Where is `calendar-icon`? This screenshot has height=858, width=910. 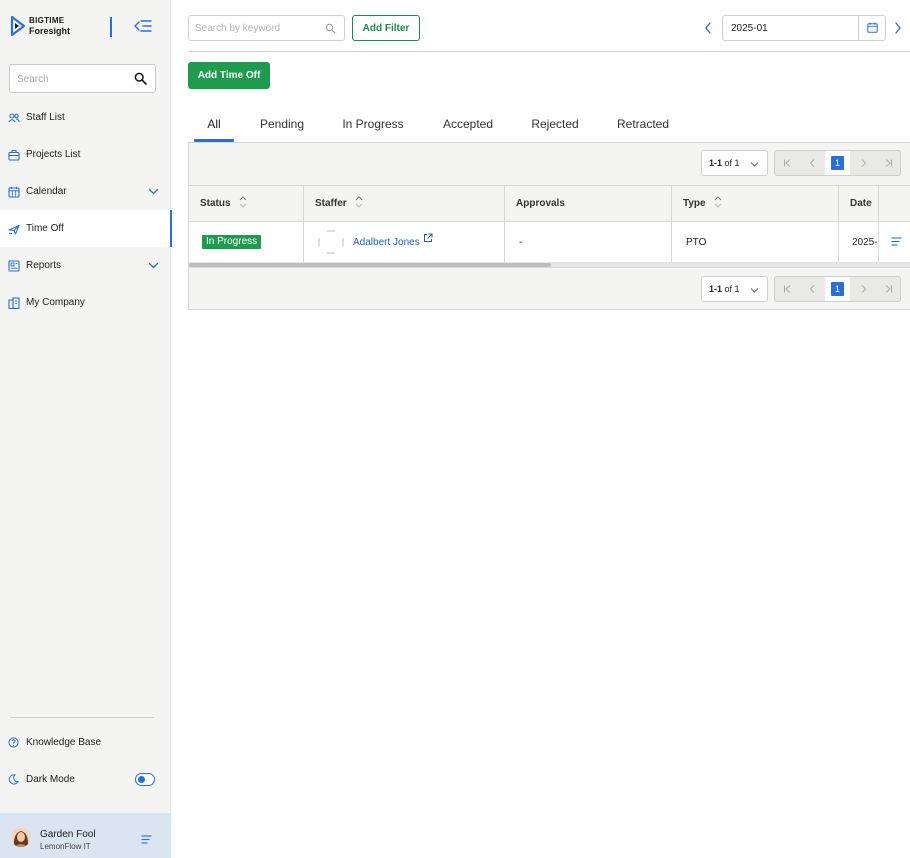
calendar-icon is located at coordinates (872, 27).